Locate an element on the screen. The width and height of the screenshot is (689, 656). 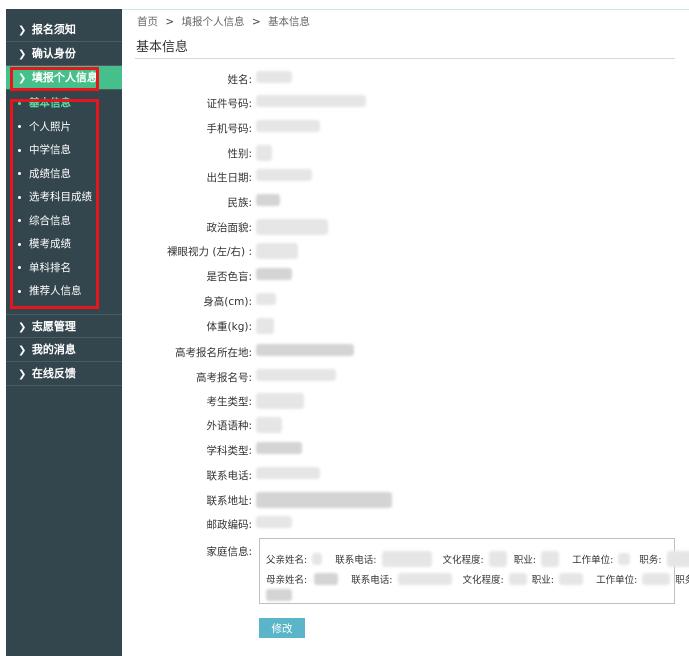
field-birthdate: 出生日期: is located at coordinates (402, 176).